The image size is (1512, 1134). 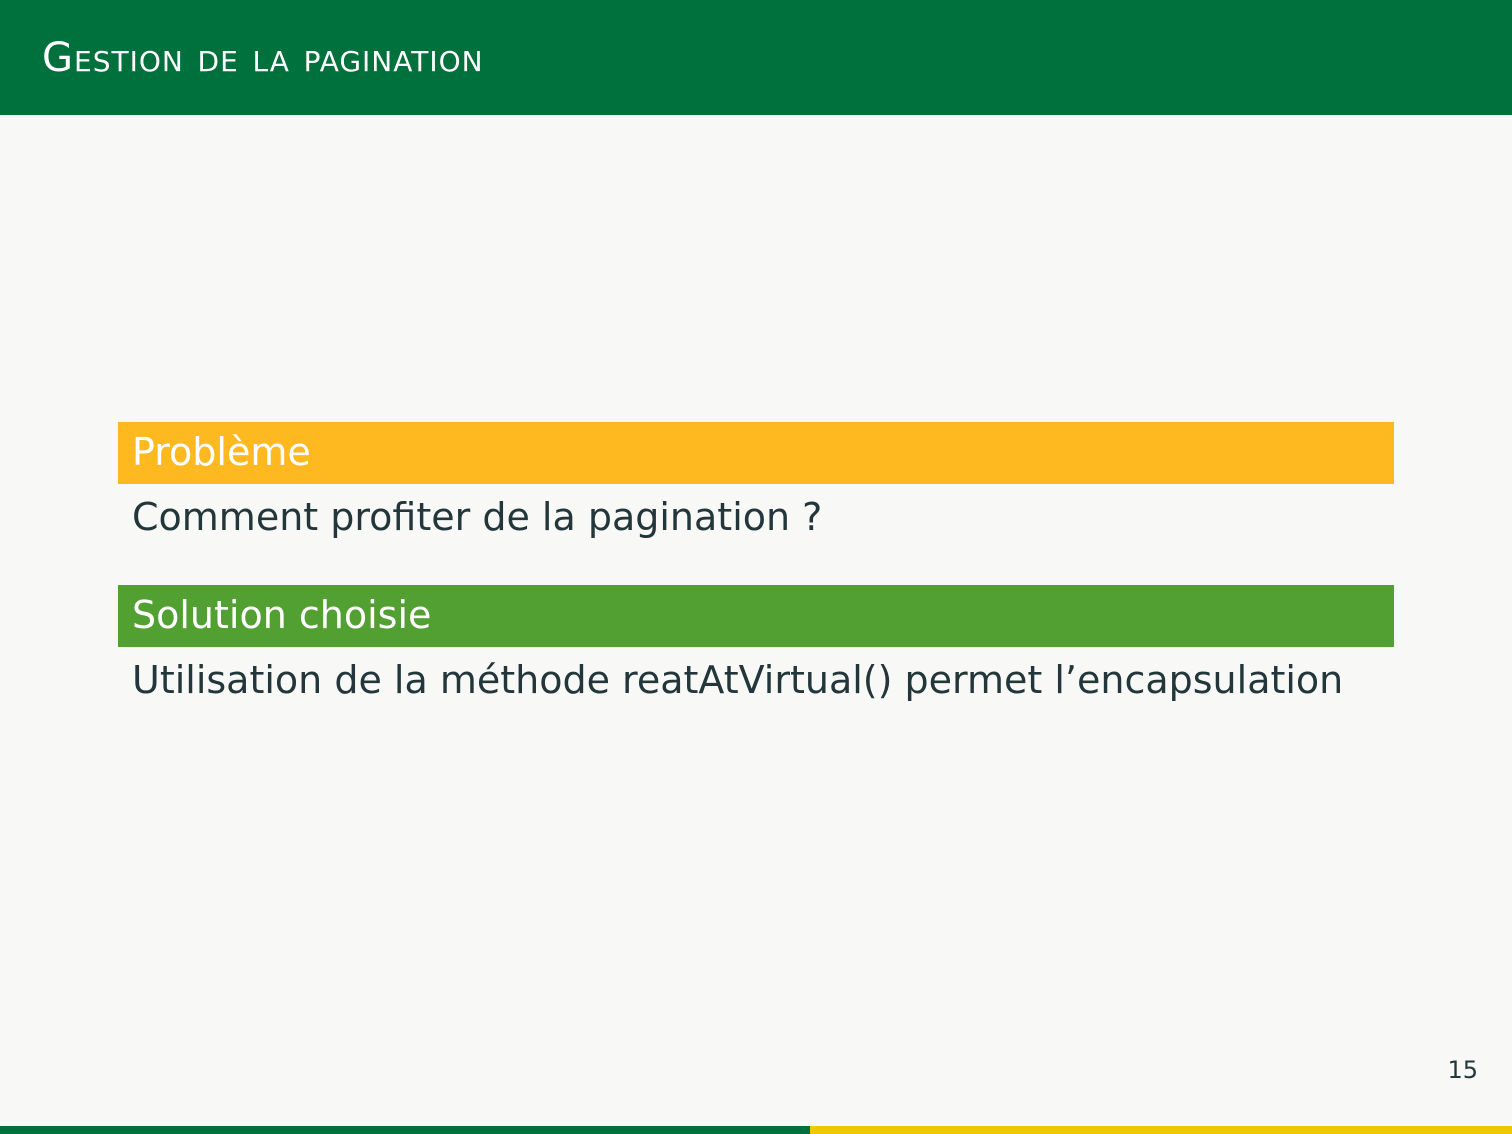 I want to click on page-number: 15, so click(x=1462, y=1070).